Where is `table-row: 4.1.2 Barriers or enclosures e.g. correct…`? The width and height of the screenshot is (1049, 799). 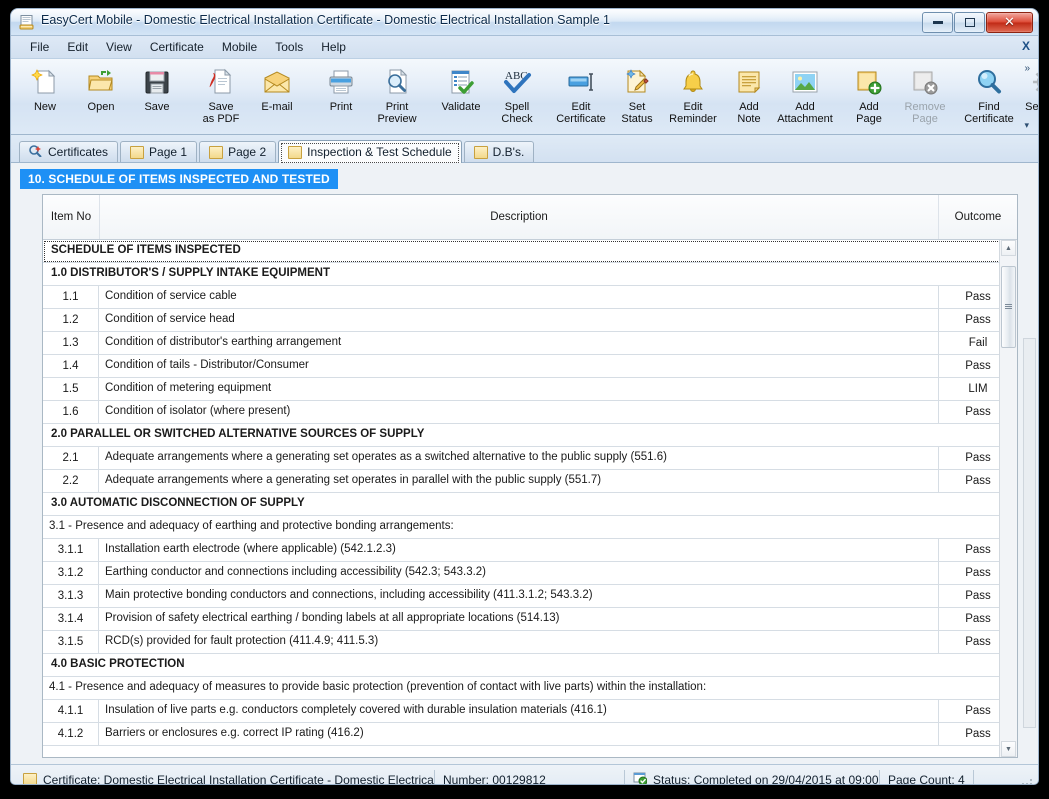 table-row: 4.1.2 Barriers or enclosures e.g. correct… is located at coordinates (530, 734).